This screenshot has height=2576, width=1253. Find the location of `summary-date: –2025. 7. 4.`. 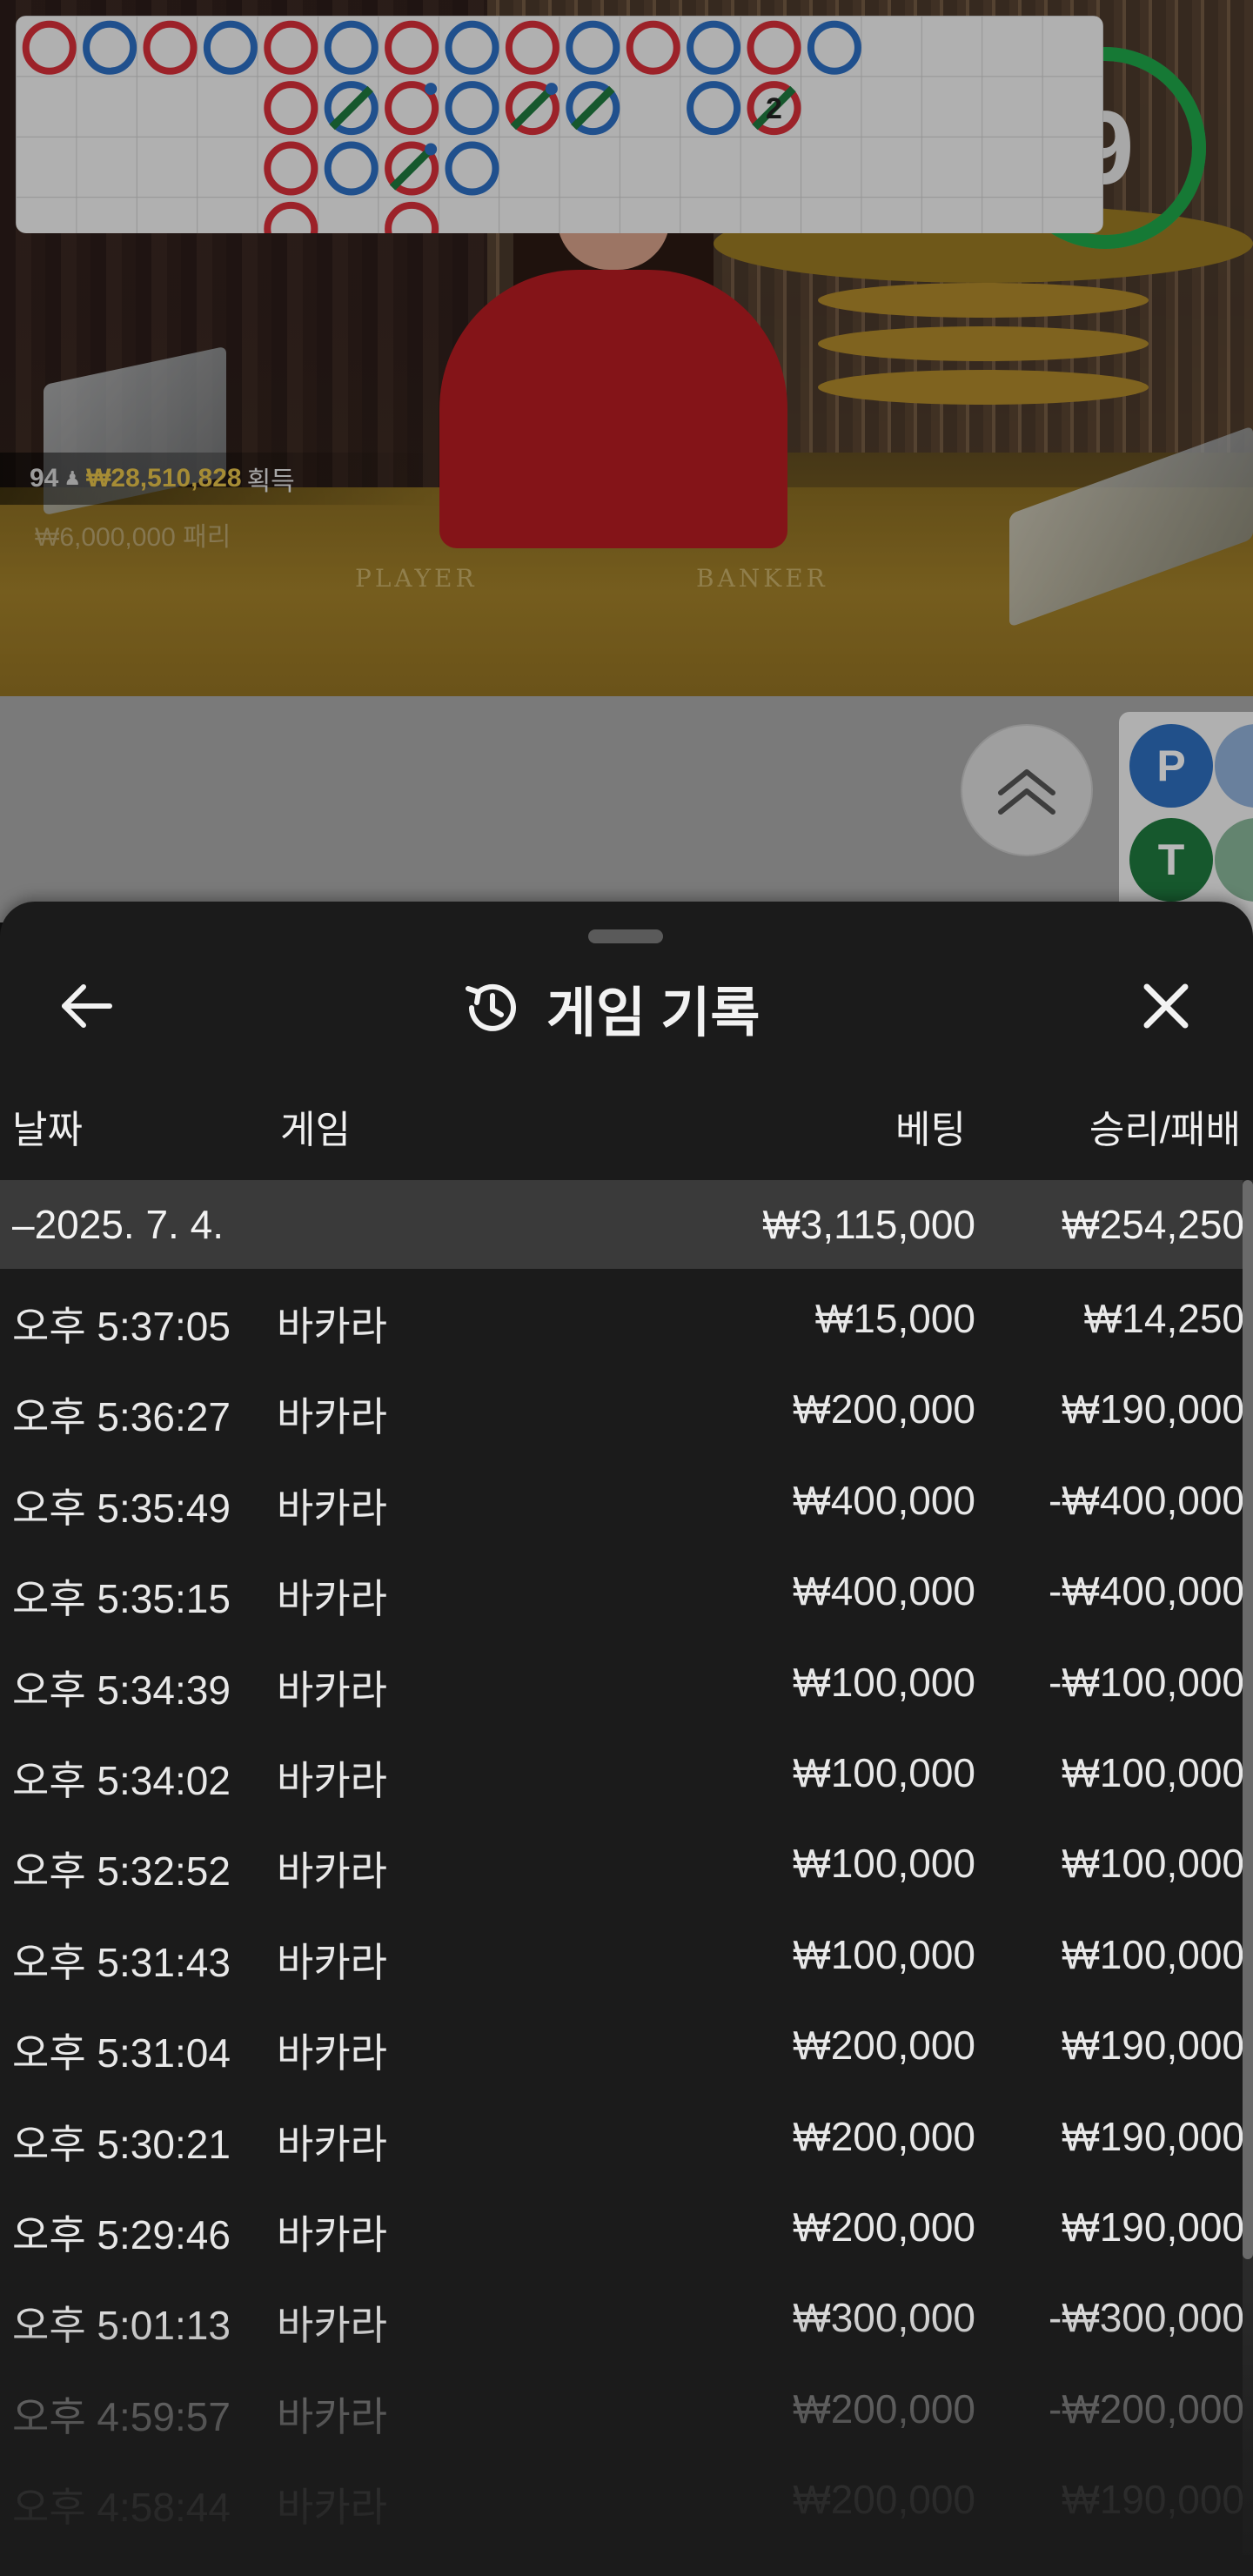

summary-date: –2025. 7. 4. is located at coordinates (118, 1224).